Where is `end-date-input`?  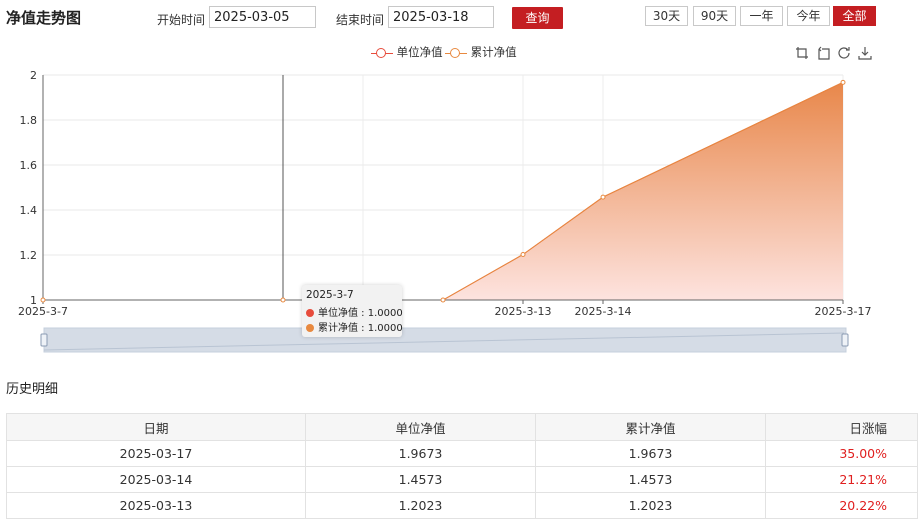 end-date-input is located at coordinates (441, 17).